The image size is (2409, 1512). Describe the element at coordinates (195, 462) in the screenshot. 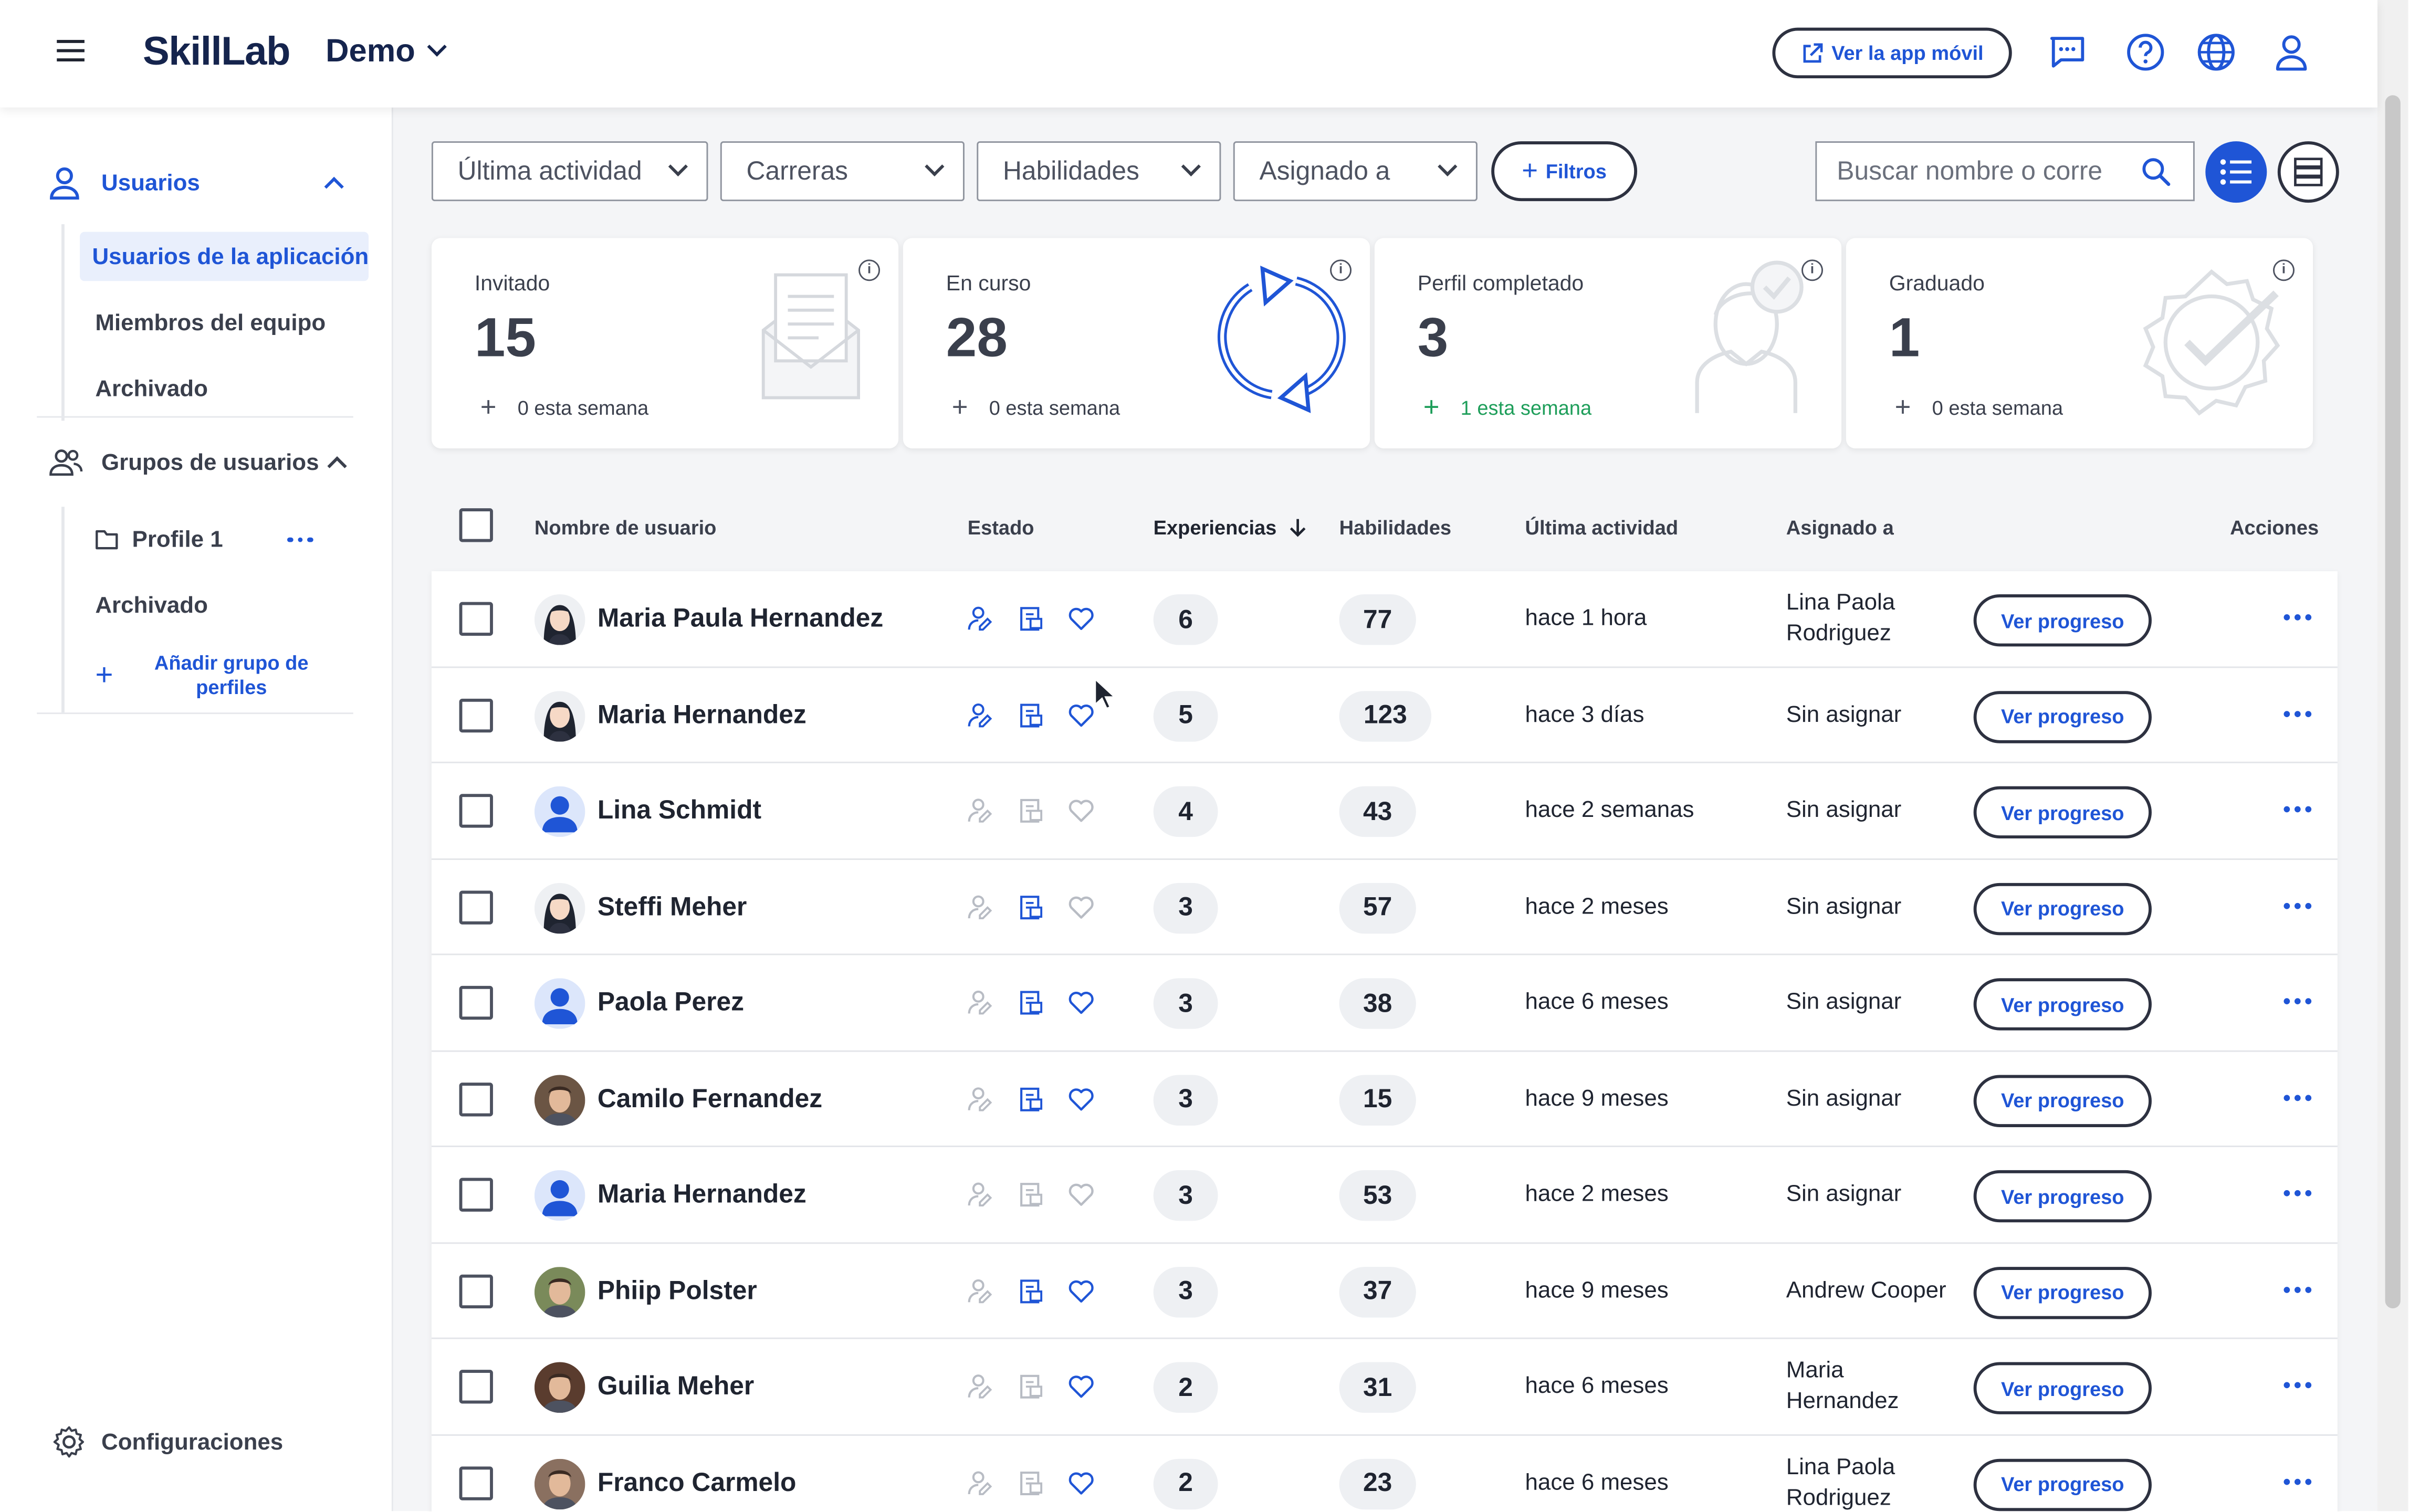

I see `sidebar-section-grupos: Grupos de usuarios` at that location.